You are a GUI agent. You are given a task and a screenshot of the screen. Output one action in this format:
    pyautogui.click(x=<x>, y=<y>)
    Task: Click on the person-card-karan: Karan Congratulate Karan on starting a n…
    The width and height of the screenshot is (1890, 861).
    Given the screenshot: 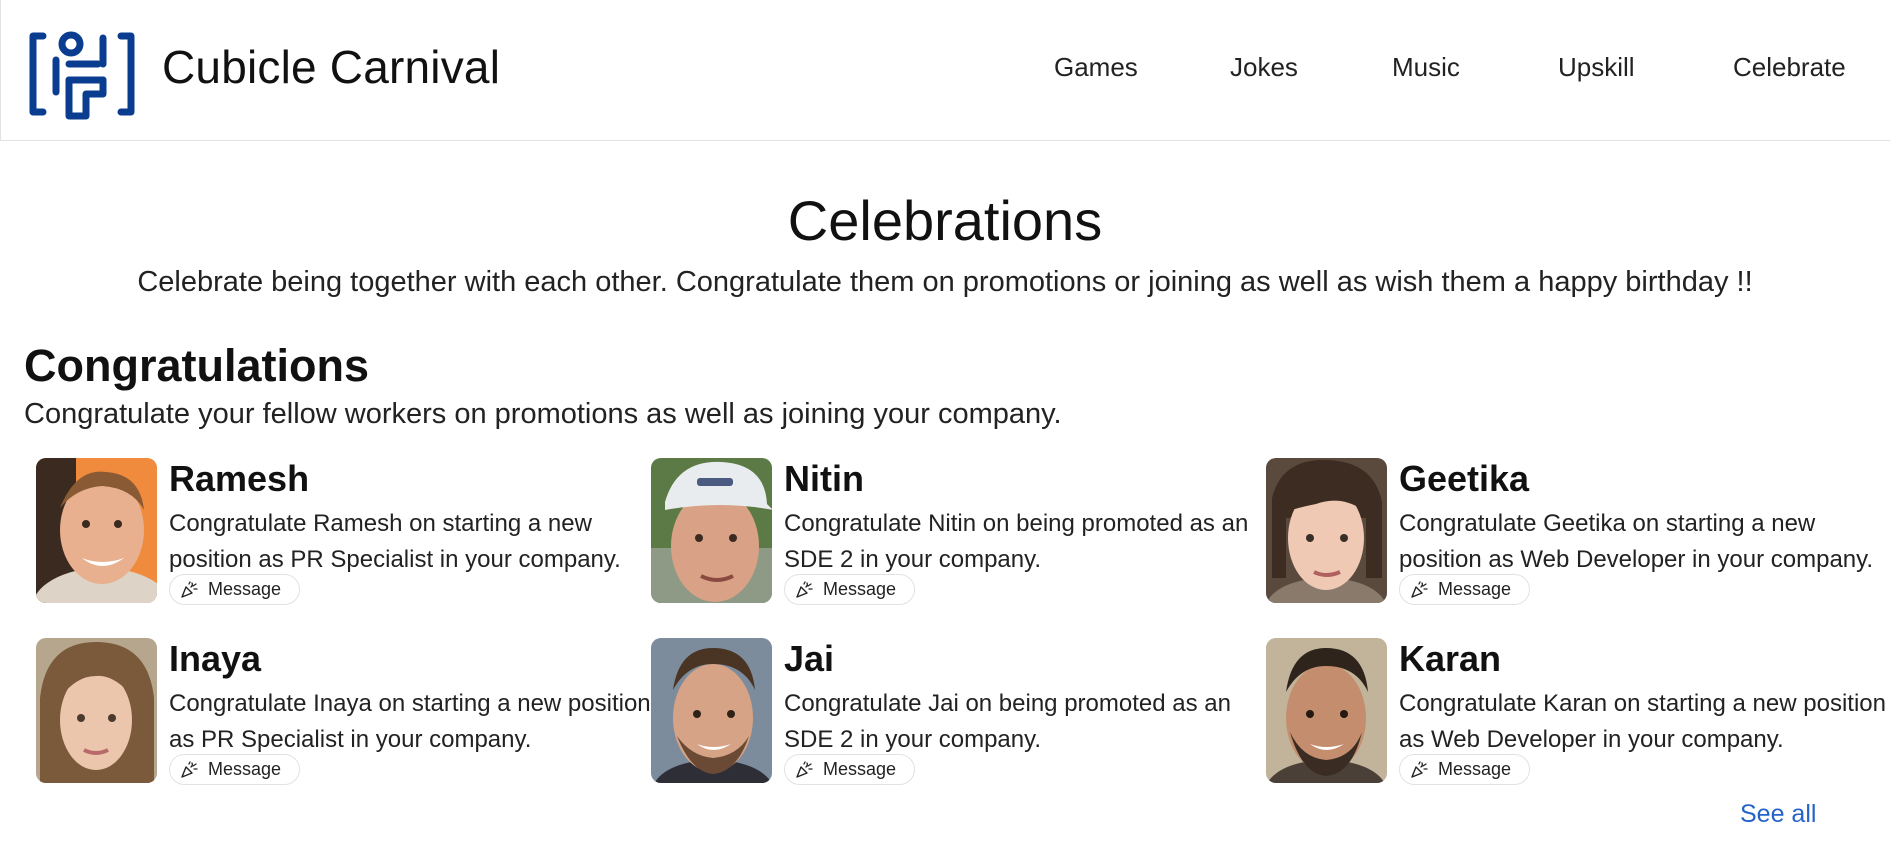 What is the action you would take?
    pyautogui.click(x=1576, y=711)
    